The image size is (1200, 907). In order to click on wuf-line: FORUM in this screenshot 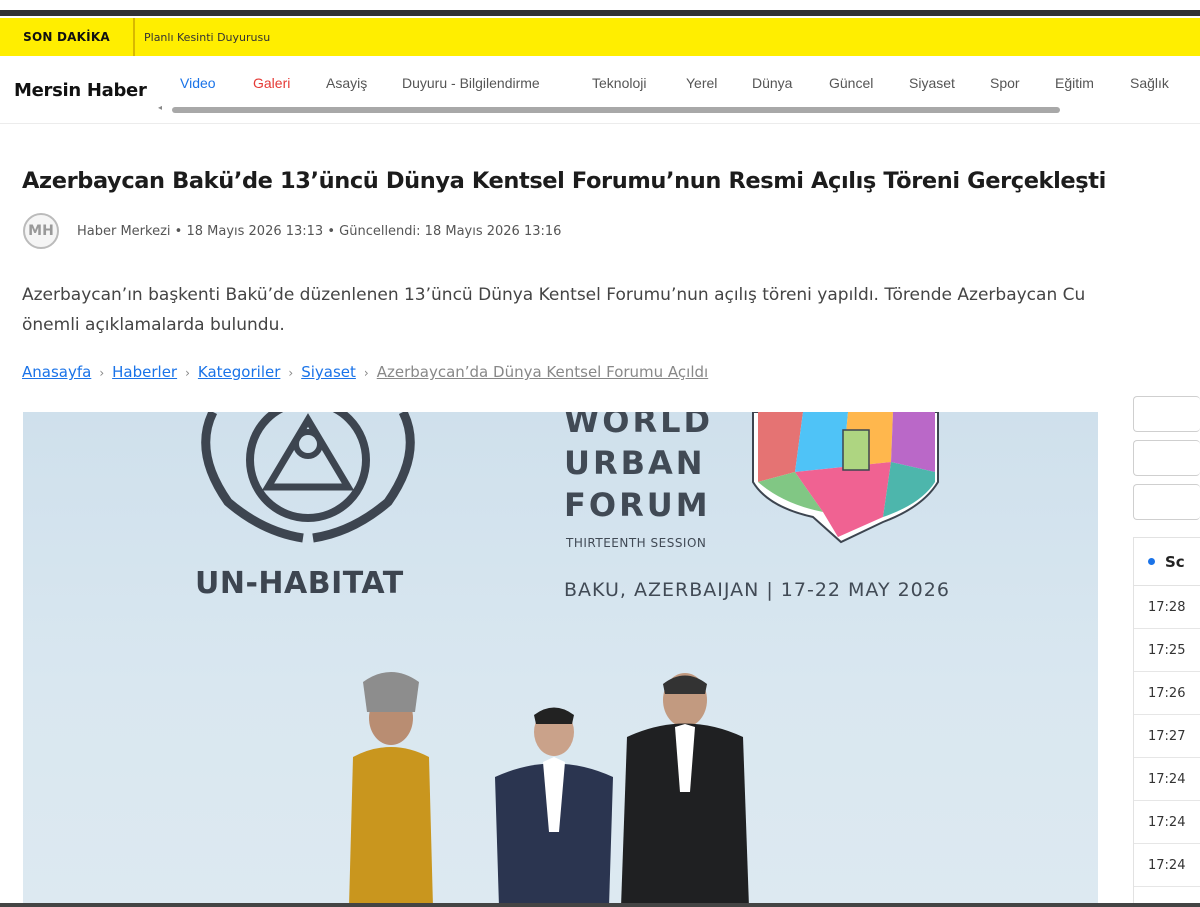, I will do `click(637, 505)`.